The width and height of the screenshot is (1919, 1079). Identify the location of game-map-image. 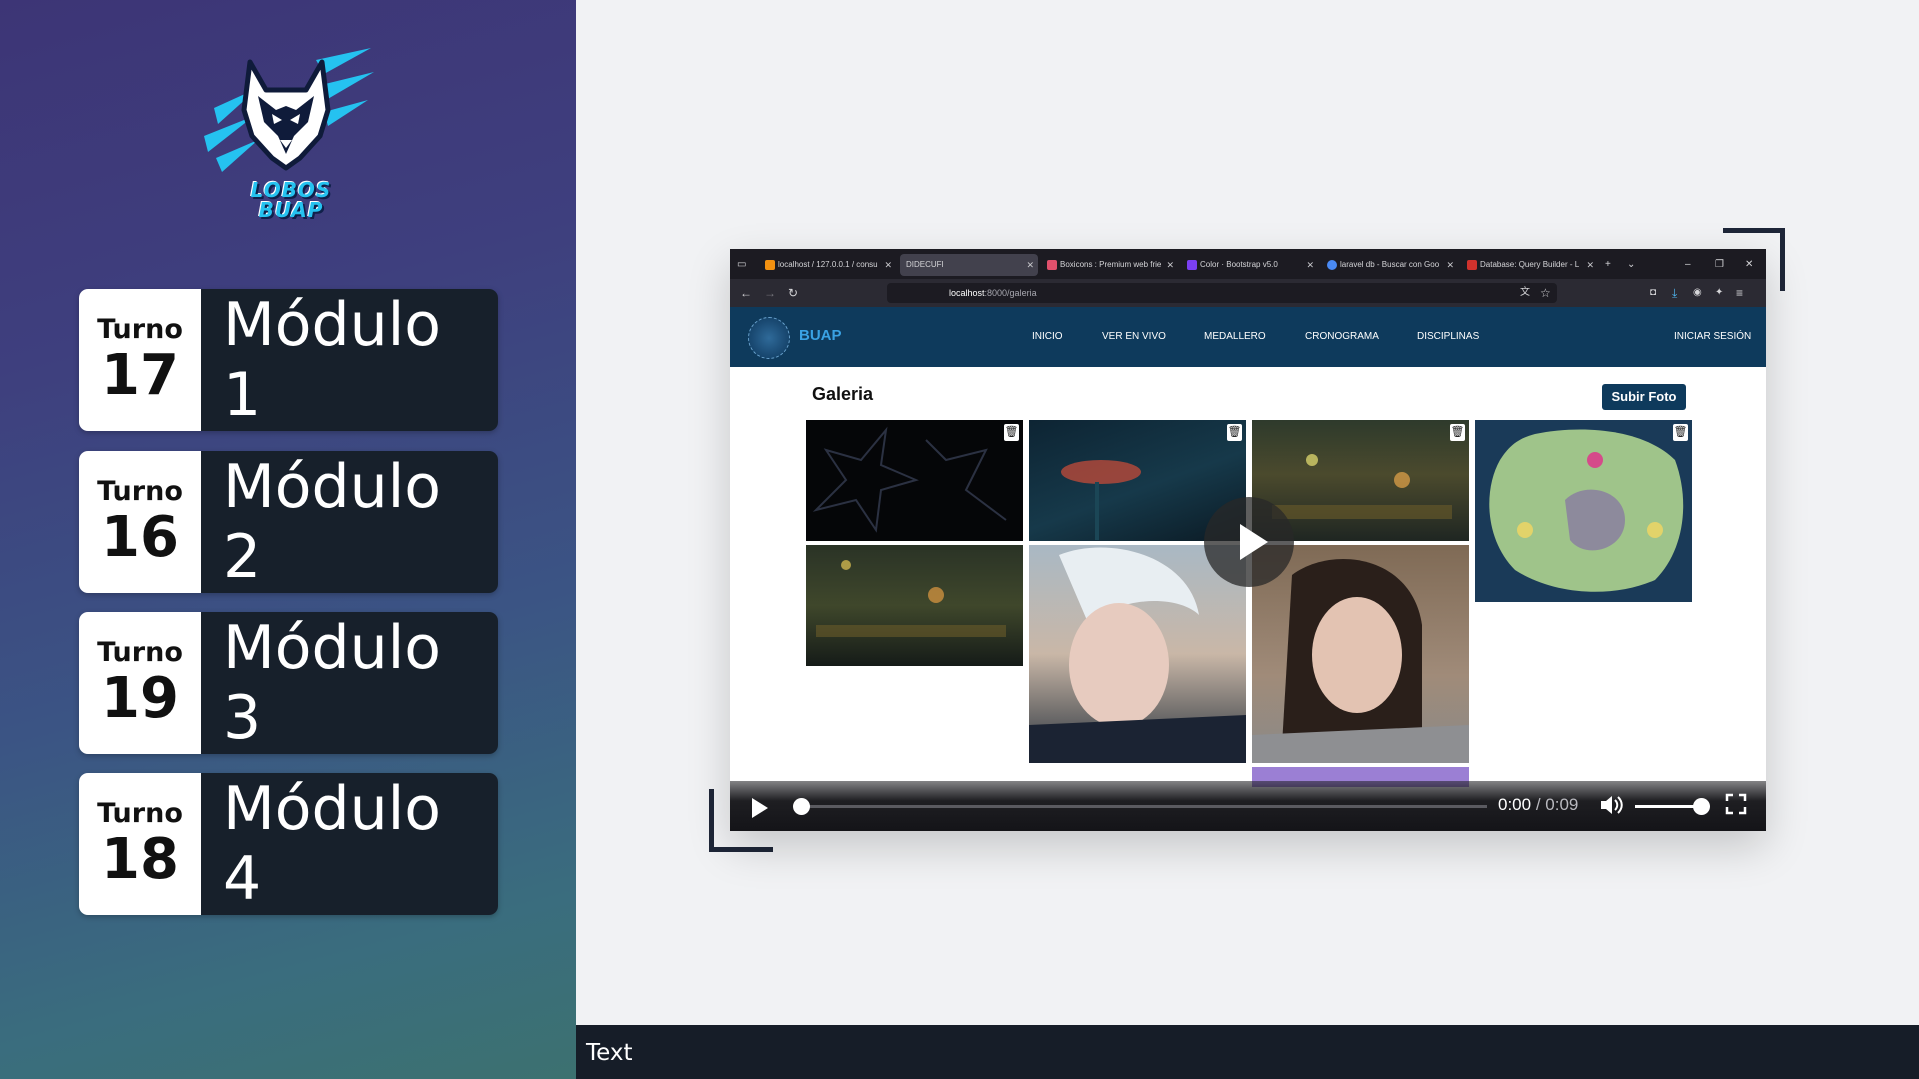
(1586, 510).